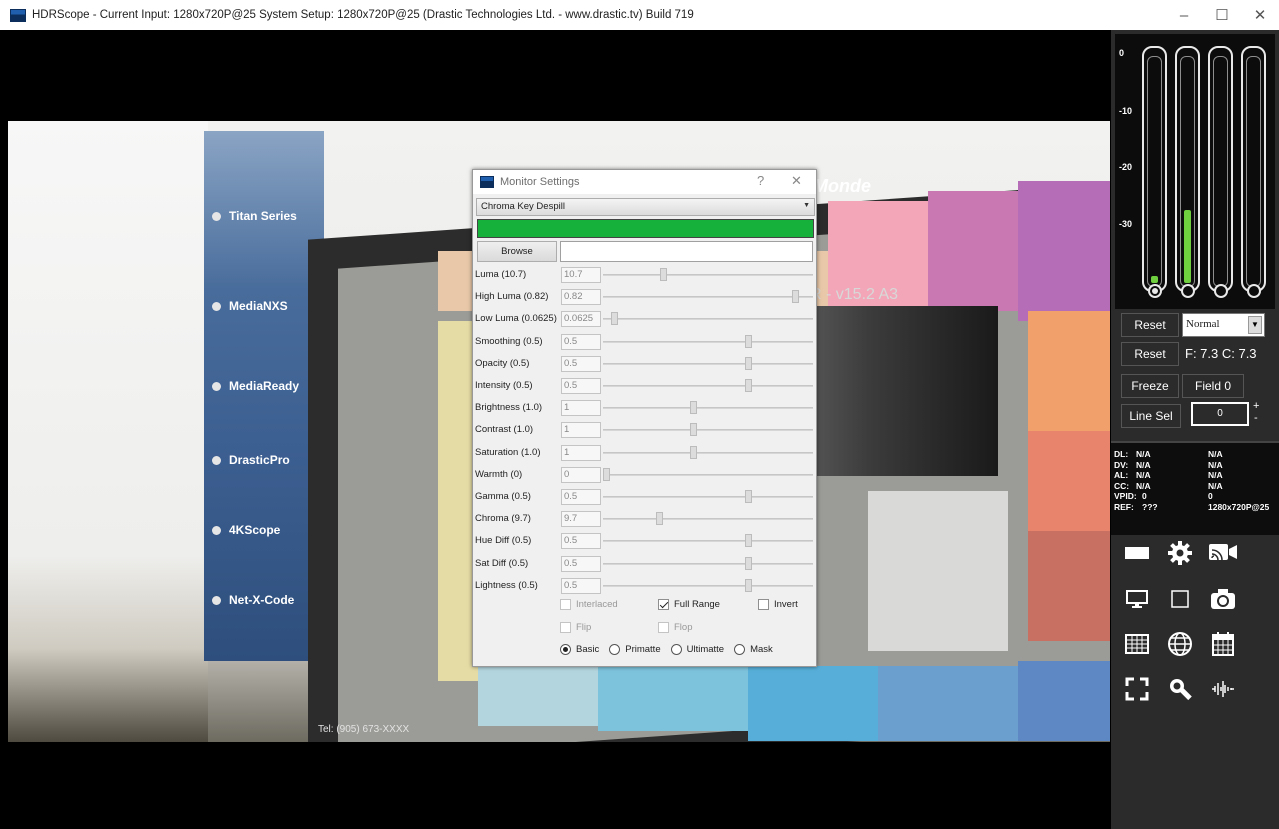 The width and height of the screenshot is (1279, 829). Describe the element at coordinates (1137, 599) in the screenshot. I see `monitor-icon` at that location.